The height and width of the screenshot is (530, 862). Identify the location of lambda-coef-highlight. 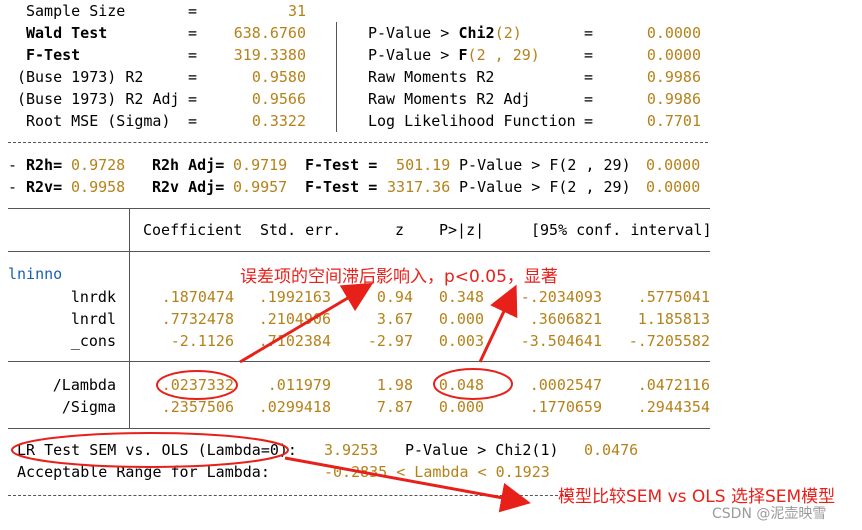
(197, 385).